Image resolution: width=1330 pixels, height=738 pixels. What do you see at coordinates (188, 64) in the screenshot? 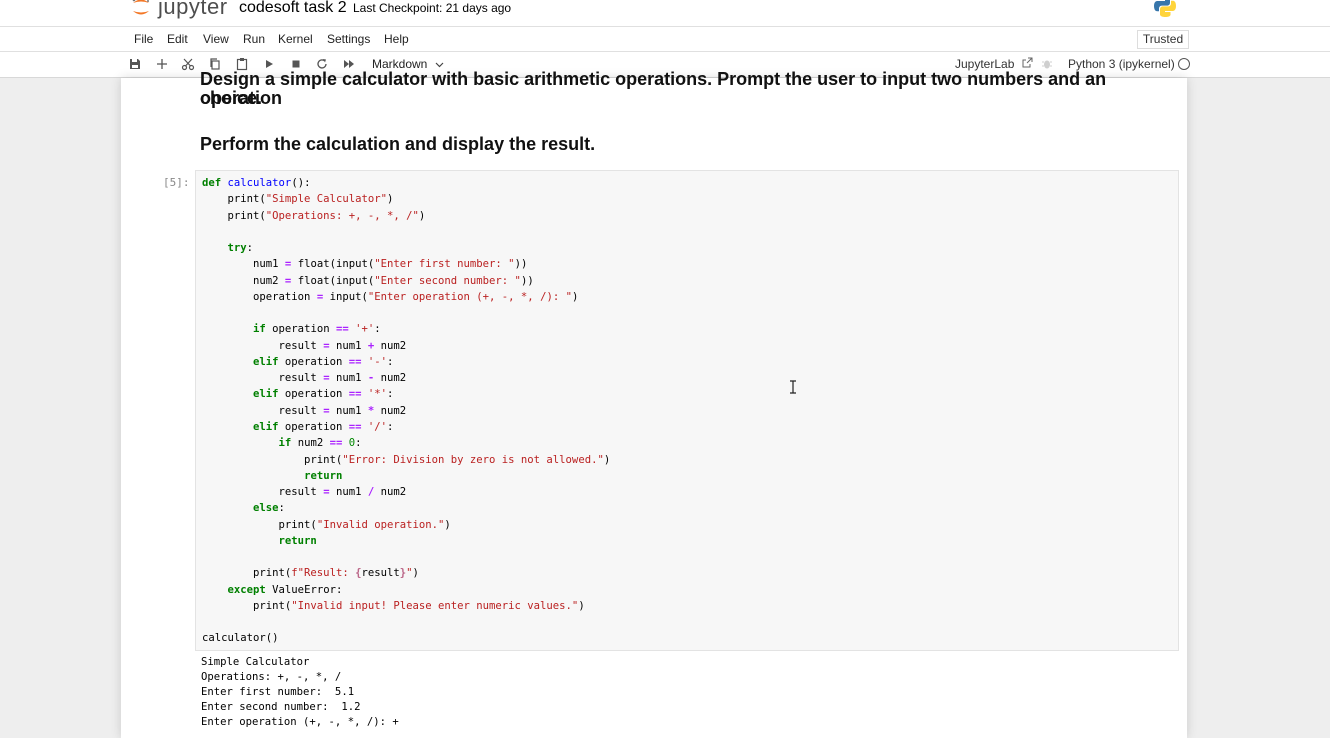
I see `cut-icon` at bounding box center [188, 64].